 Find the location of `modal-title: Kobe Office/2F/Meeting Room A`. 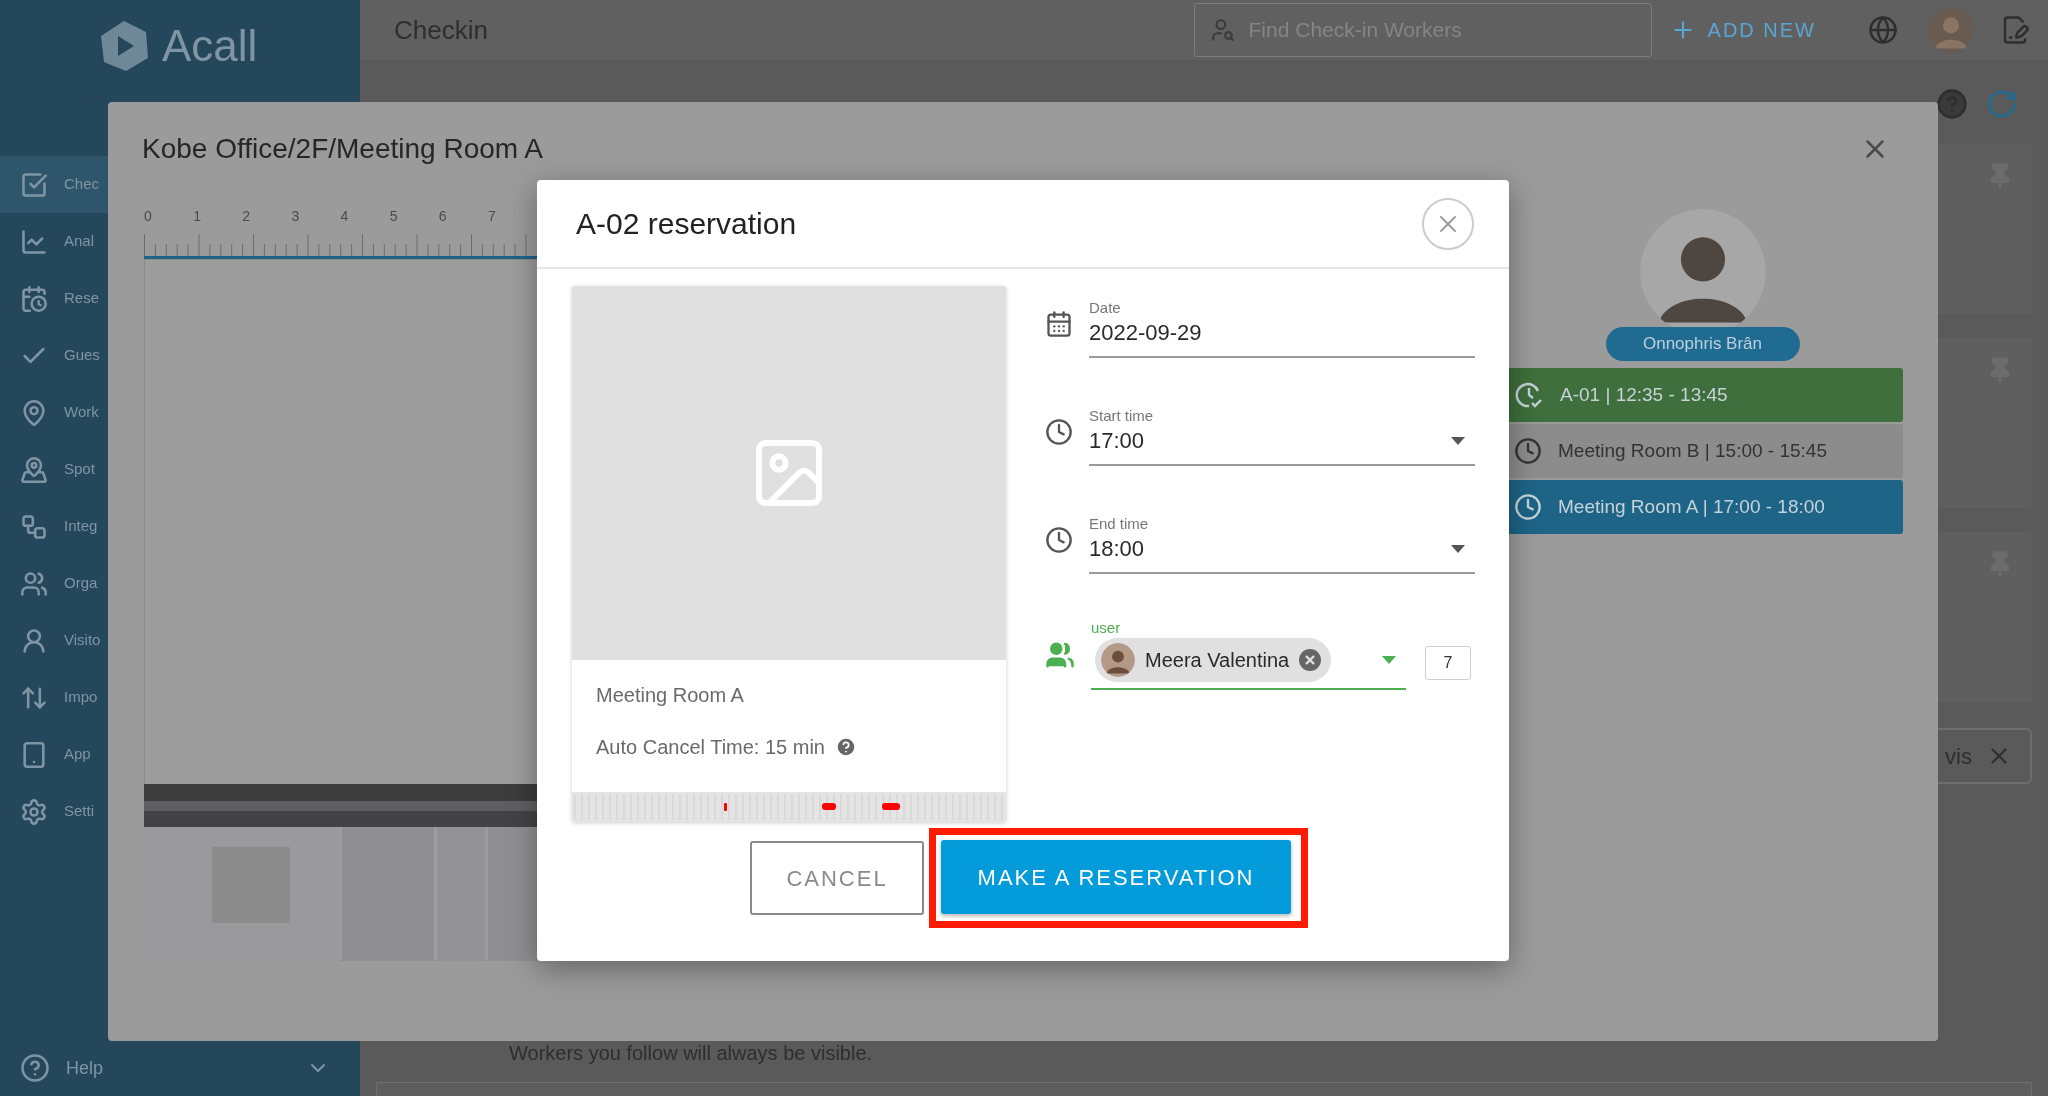

modal-title: Kobe Office/2F/Meeting Room A is located at coordinates (343, 149).